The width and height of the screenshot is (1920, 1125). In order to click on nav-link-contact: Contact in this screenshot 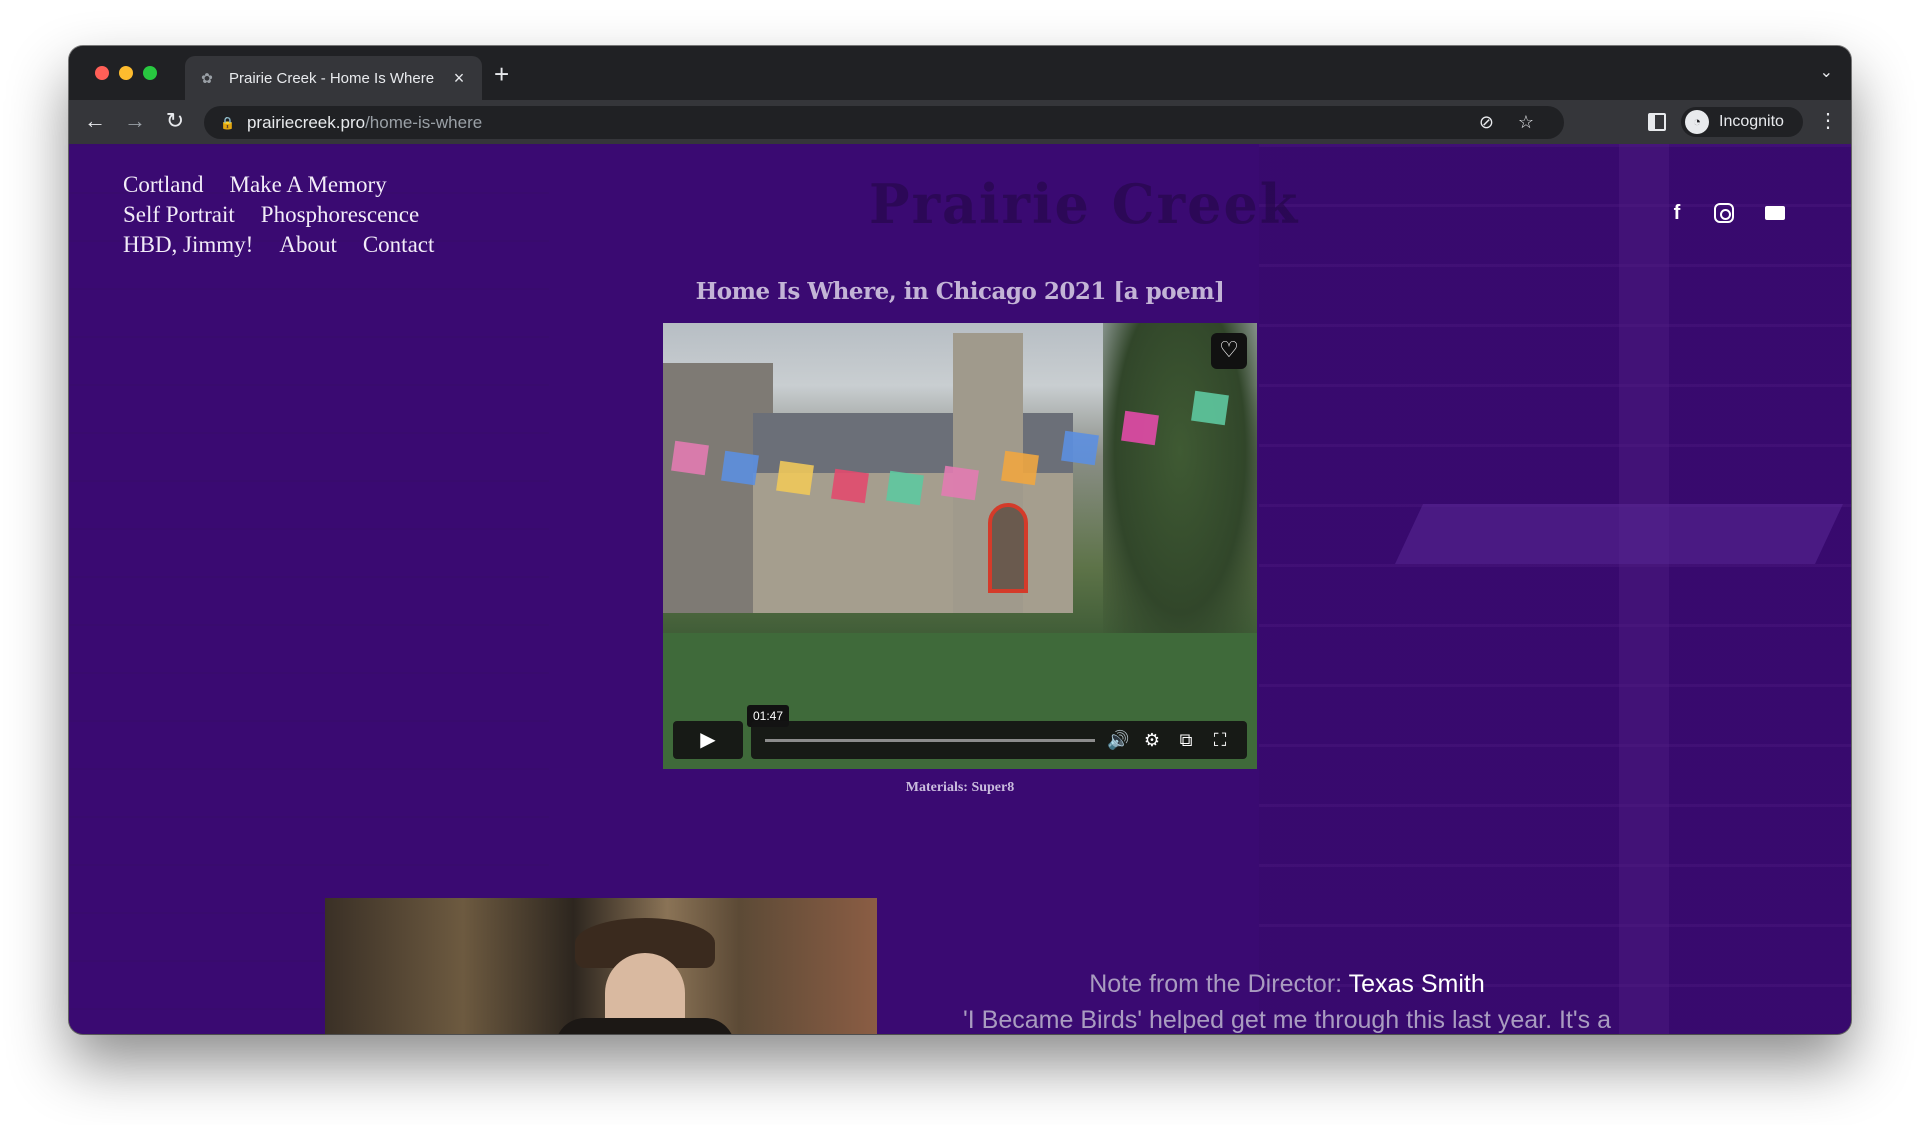, I will do `click(399, 245)`.